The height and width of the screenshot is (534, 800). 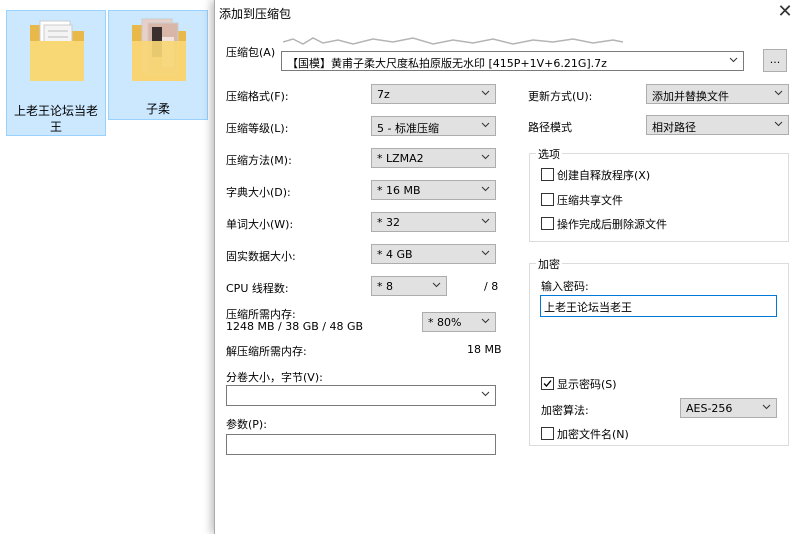 What do you see at coordinates (433, 254) in the screenshot?
I see `solid-select: * 4 GB` at bounding box center [433, 254].